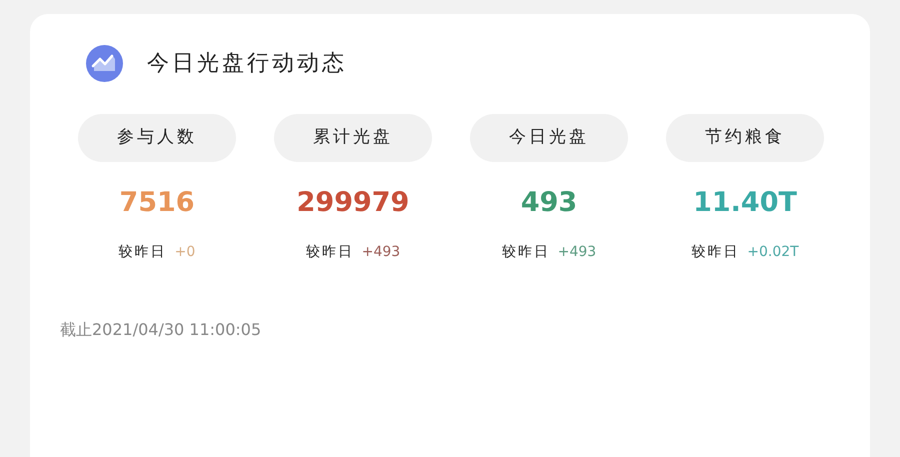 This screenshot has width=900, height=457. I want to click on trend-chart-icon, so click(104, 63).